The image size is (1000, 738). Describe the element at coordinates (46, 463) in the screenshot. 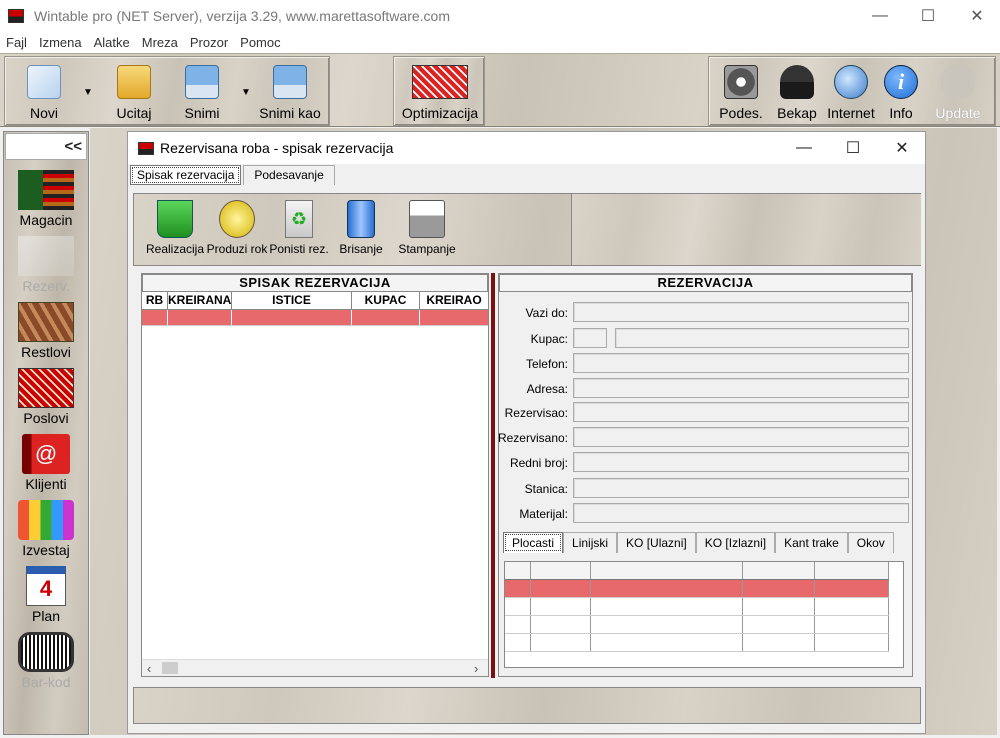

I see `sidebar-item-klijenti: @ Klijenti` at that location.